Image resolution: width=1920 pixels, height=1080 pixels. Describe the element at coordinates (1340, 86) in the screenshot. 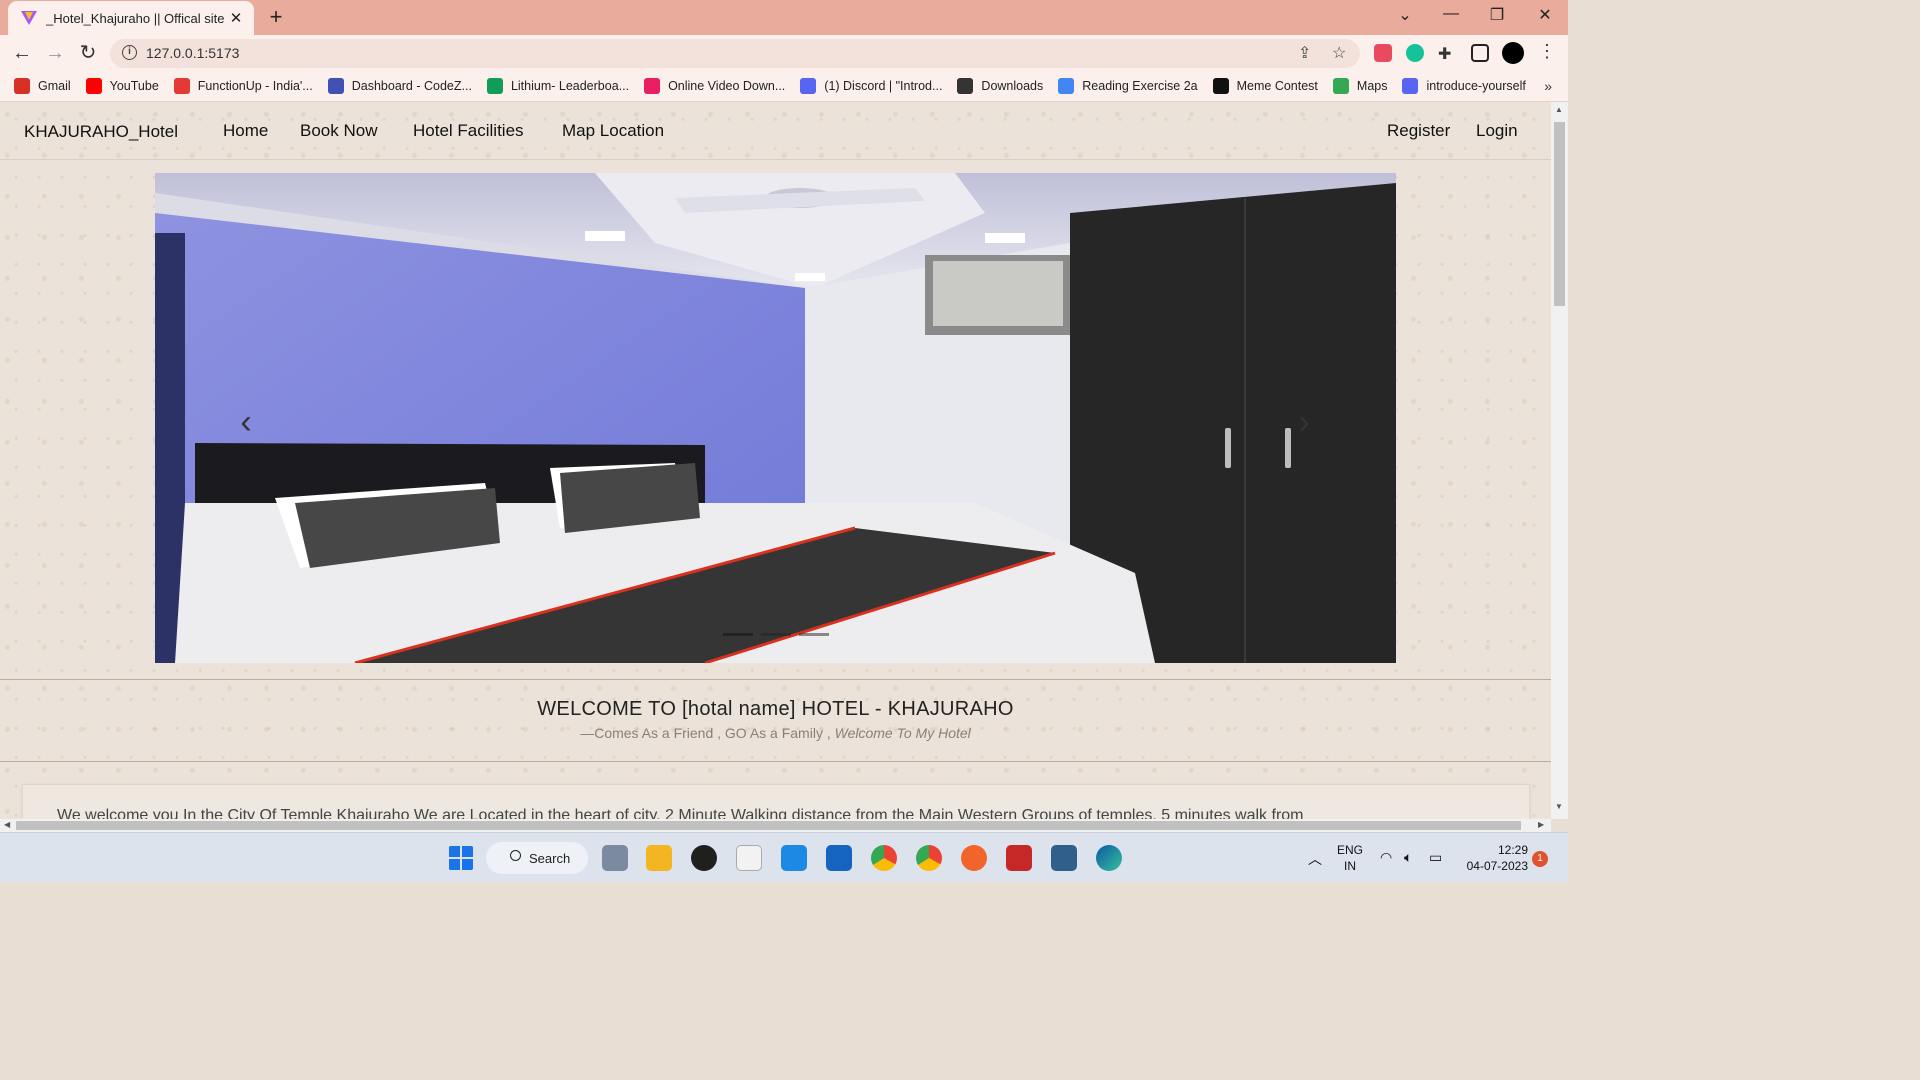

I see `maps-icon` at that location.